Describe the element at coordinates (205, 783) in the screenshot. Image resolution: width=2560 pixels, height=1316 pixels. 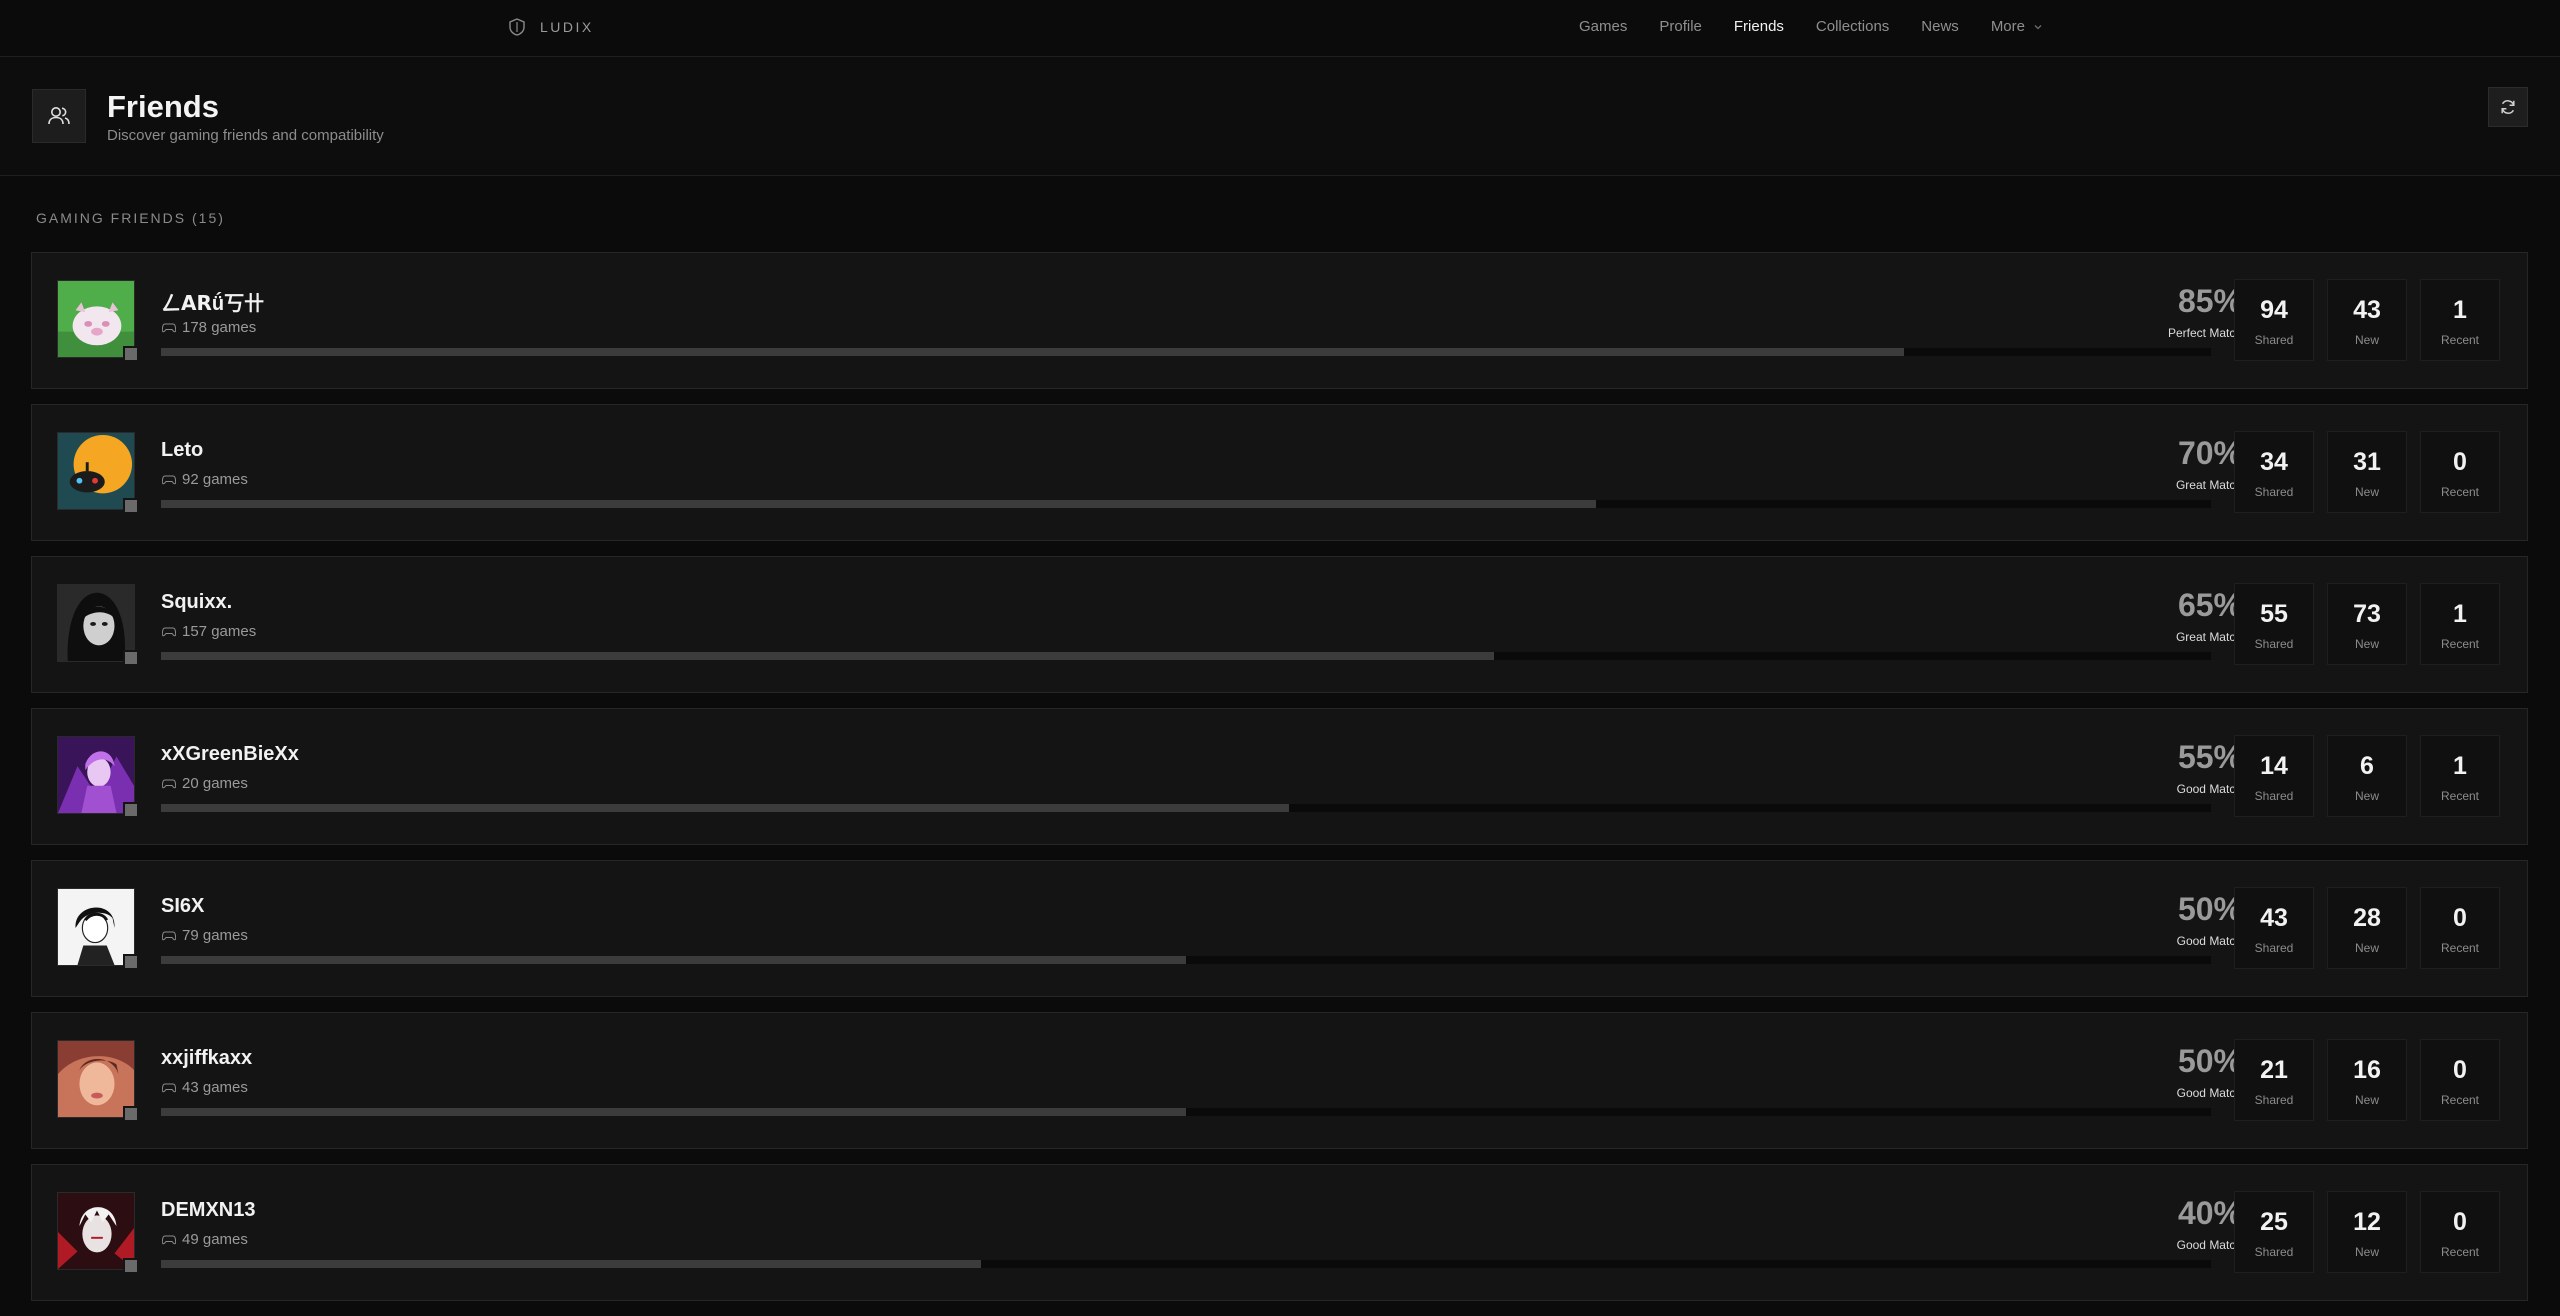
I see `friend-games-count: 20 games` at that location.